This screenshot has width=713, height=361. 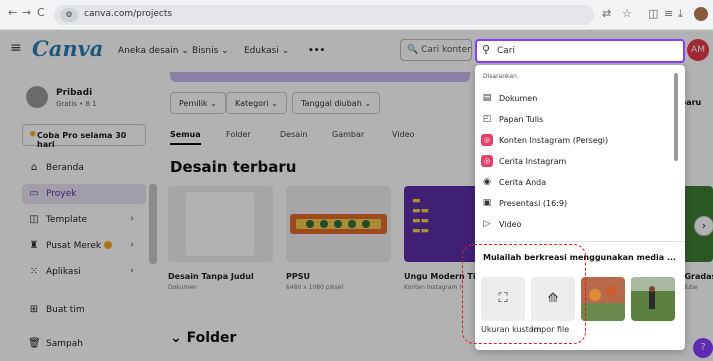 What do you see at coordinates (580, 51) in the screenshot?
I see `search-input: ⚲ Cari` at bounding box center [580, 51].